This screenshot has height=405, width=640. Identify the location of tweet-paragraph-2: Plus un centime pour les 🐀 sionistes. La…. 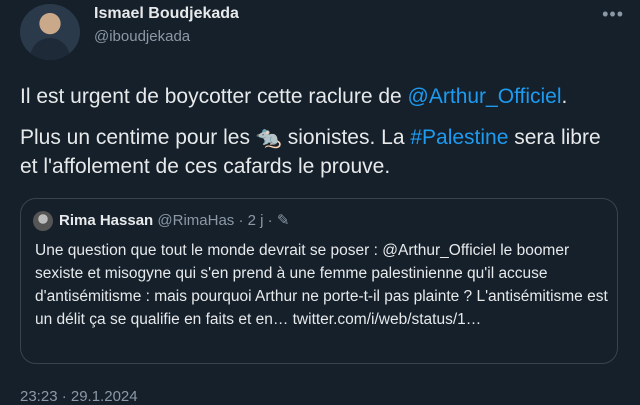
(320, 152).